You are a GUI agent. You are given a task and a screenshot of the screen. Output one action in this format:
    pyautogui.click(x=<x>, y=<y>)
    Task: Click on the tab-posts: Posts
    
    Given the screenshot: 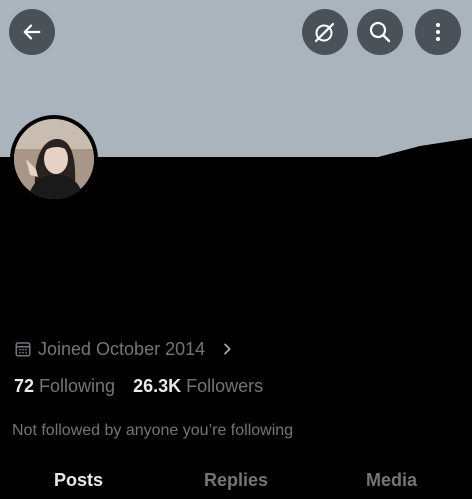 What is the action you would take?
    pyautogui.click(x=78, y=480)
    